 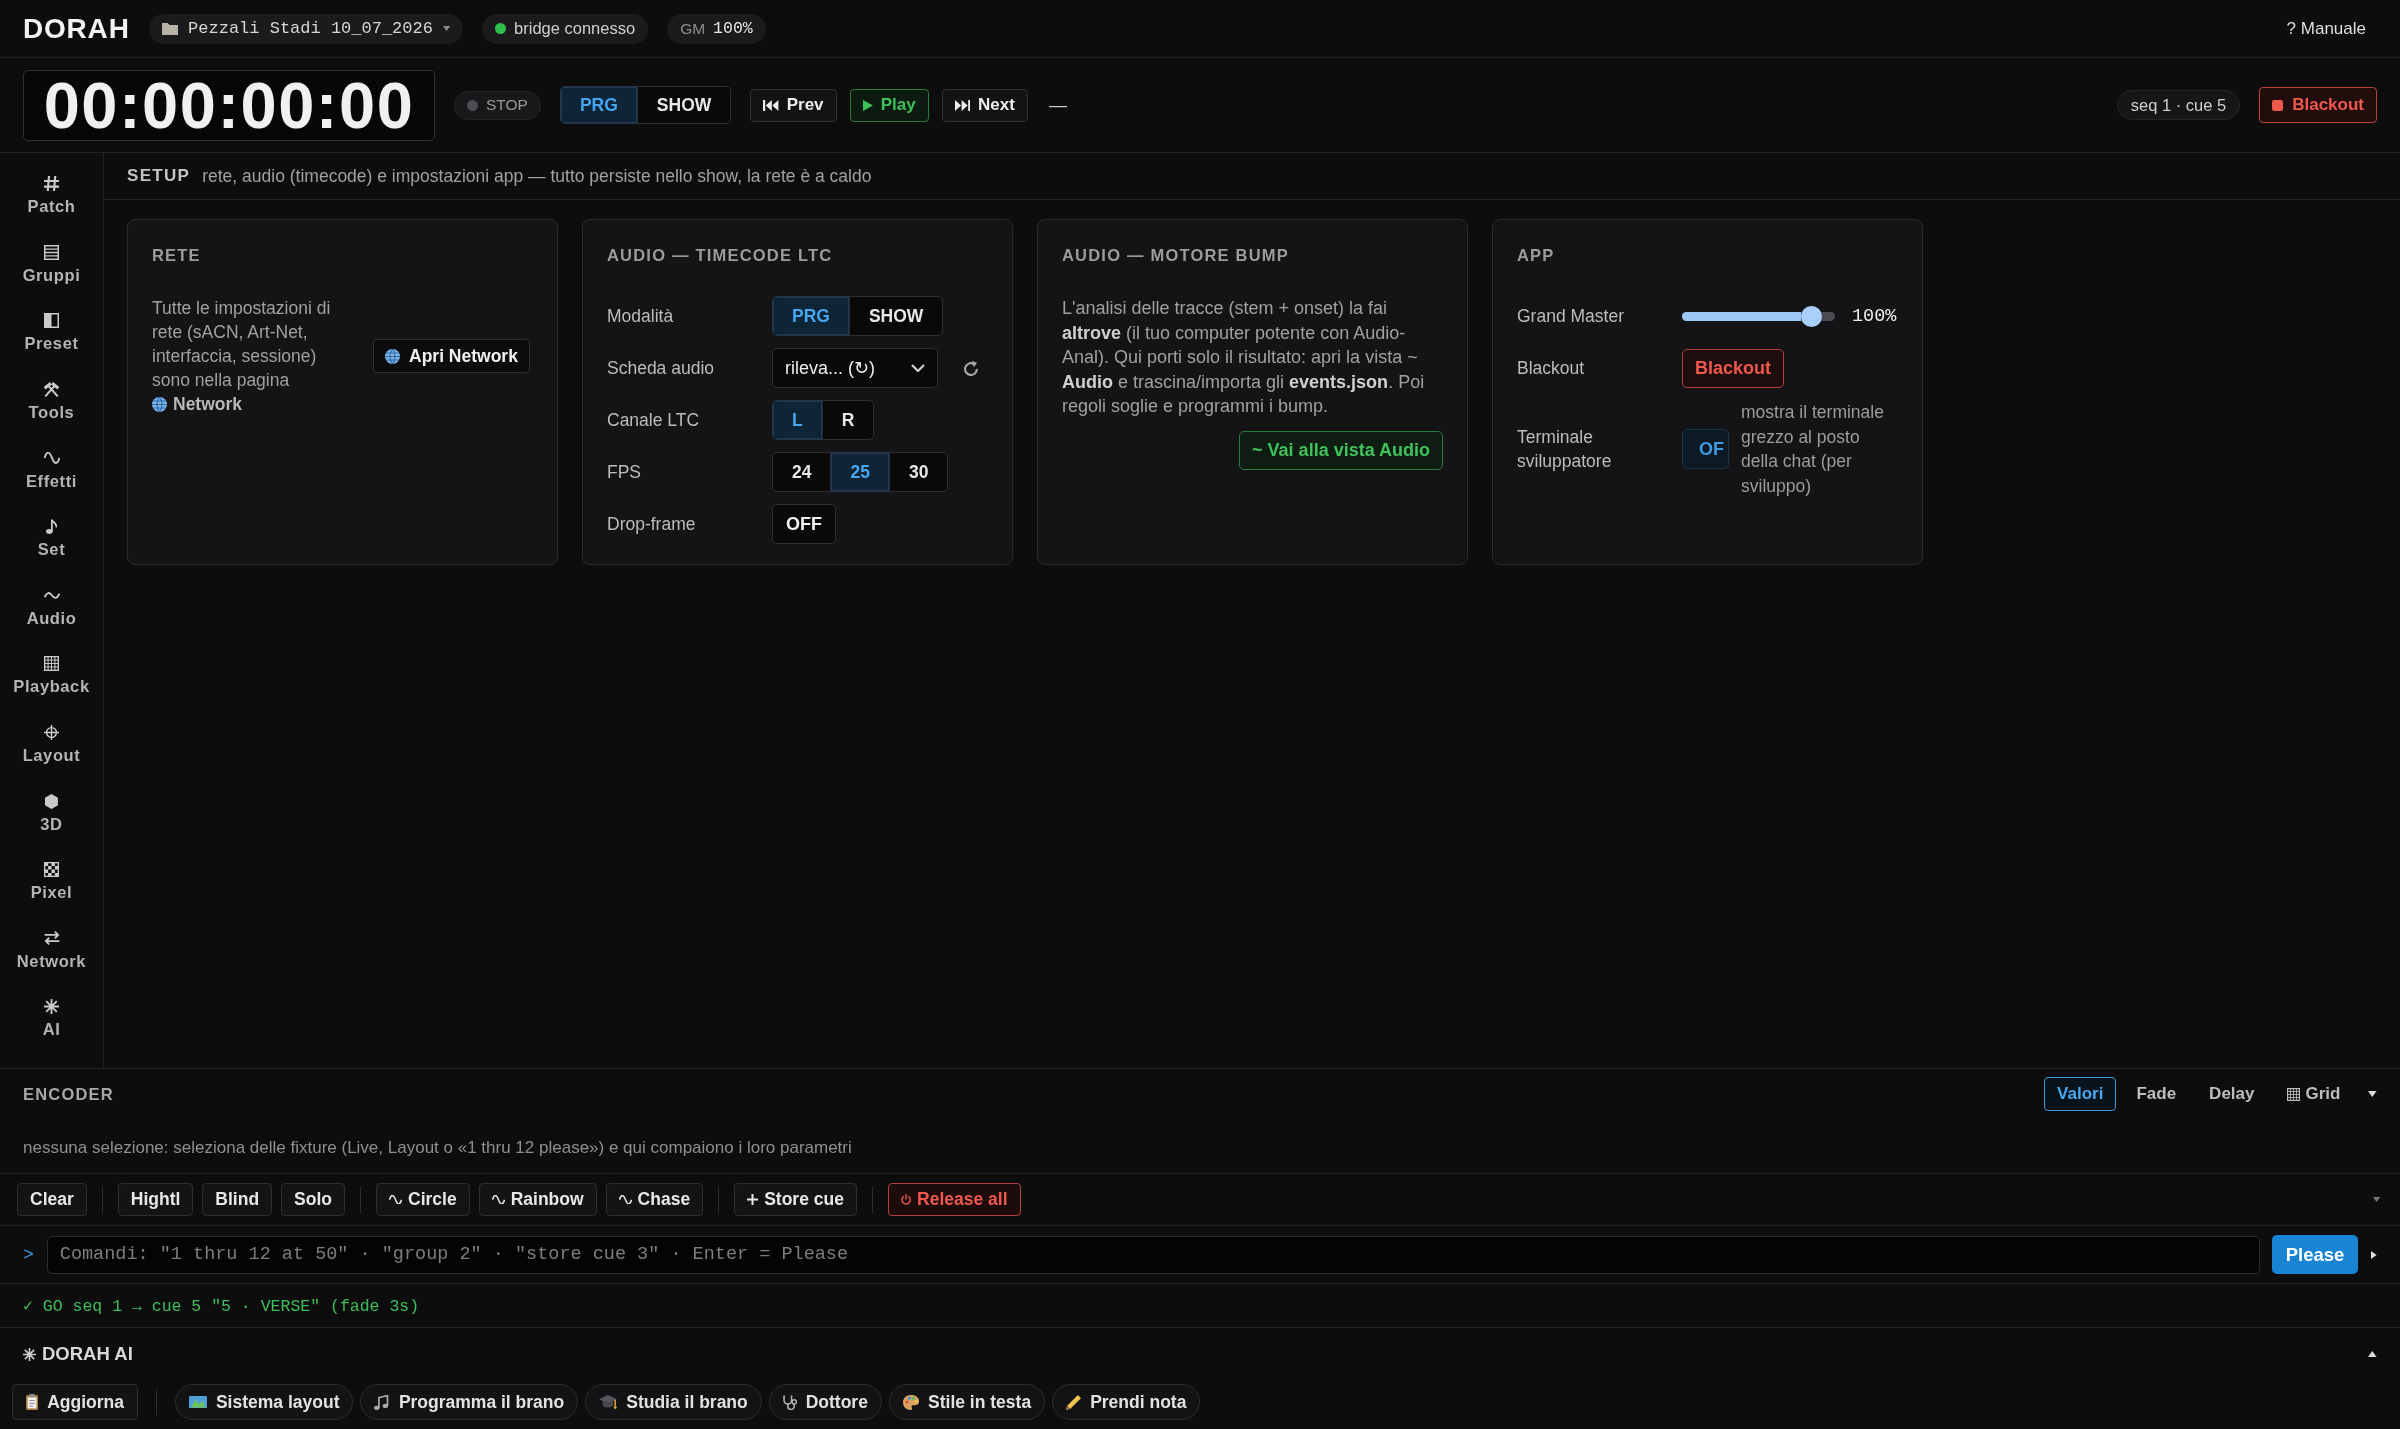 I want to click on next-button: Next, so click(x=984, y=105).